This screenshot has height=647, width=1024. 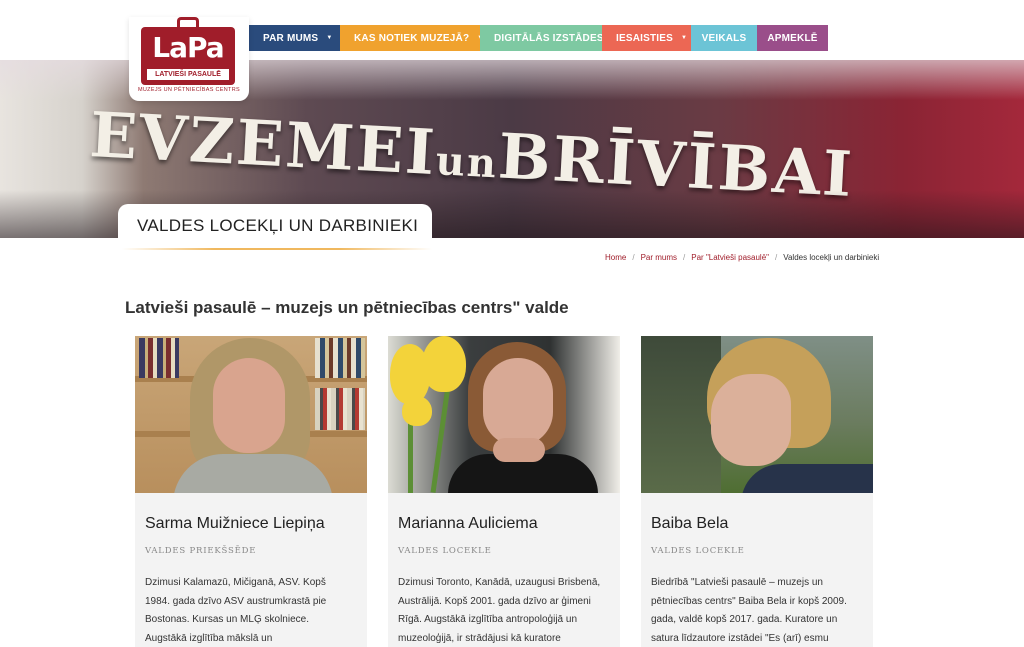 I want to click on person-hands, so click(x=519, y=450).